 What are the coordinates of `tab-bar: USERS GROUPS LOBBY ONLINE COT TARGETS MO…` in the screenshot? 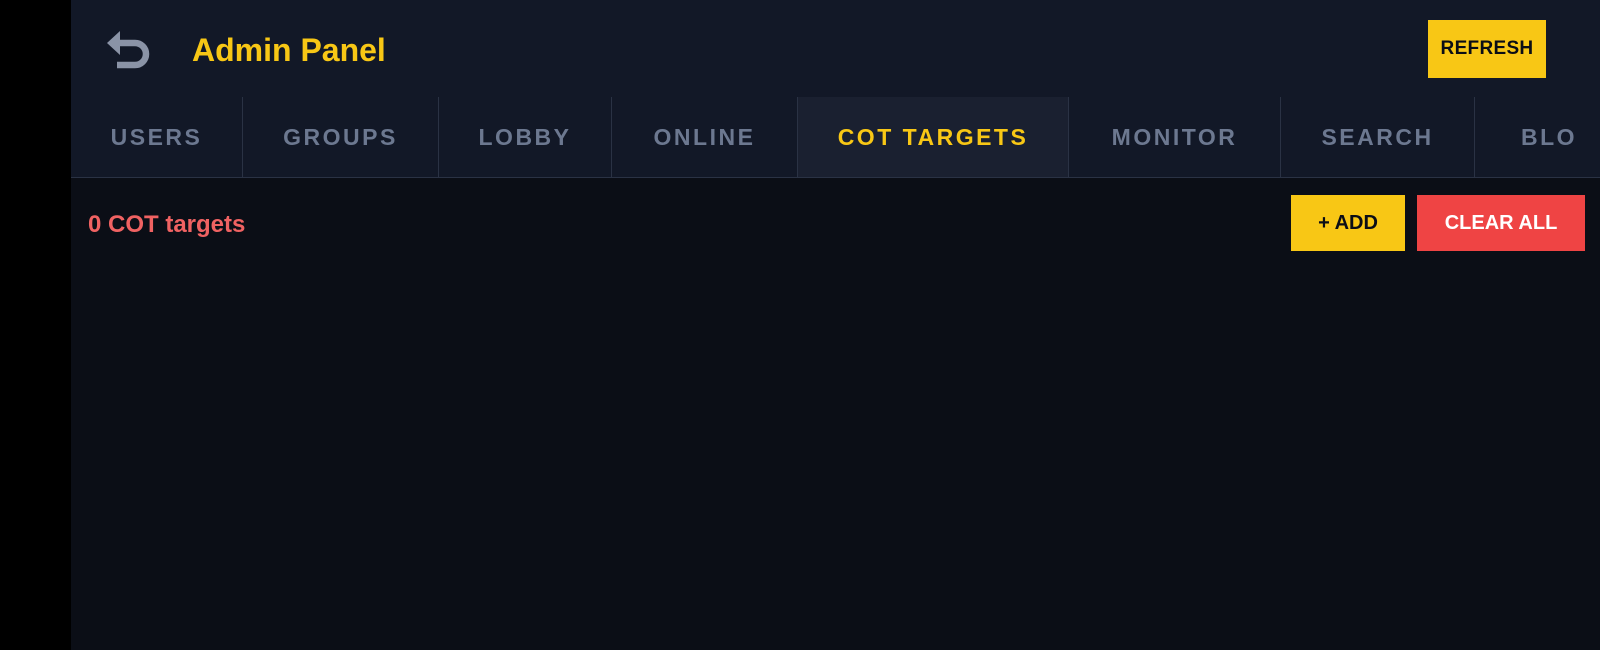 It's located at (835, 137).